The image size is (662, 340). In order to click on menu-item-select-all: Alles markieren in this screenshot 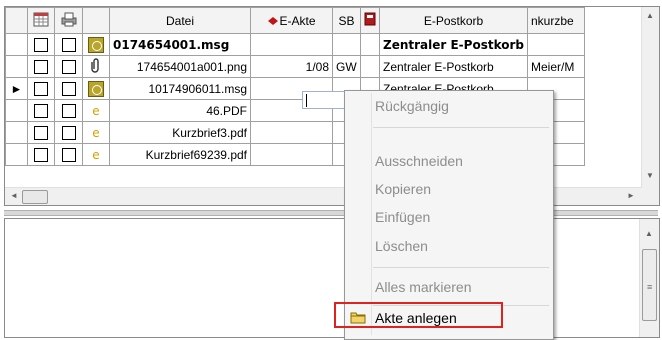, I will do `click(423, 287)`.